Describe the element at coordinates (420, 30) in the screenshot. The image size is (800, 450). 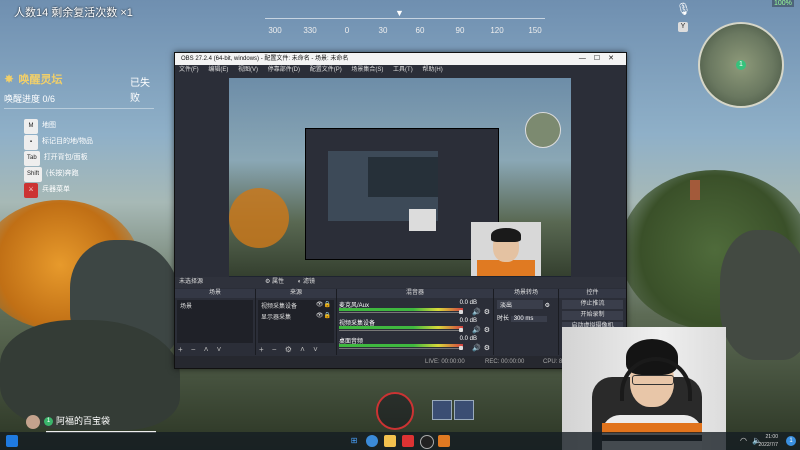
I see `compass-tick: 60` at that location.